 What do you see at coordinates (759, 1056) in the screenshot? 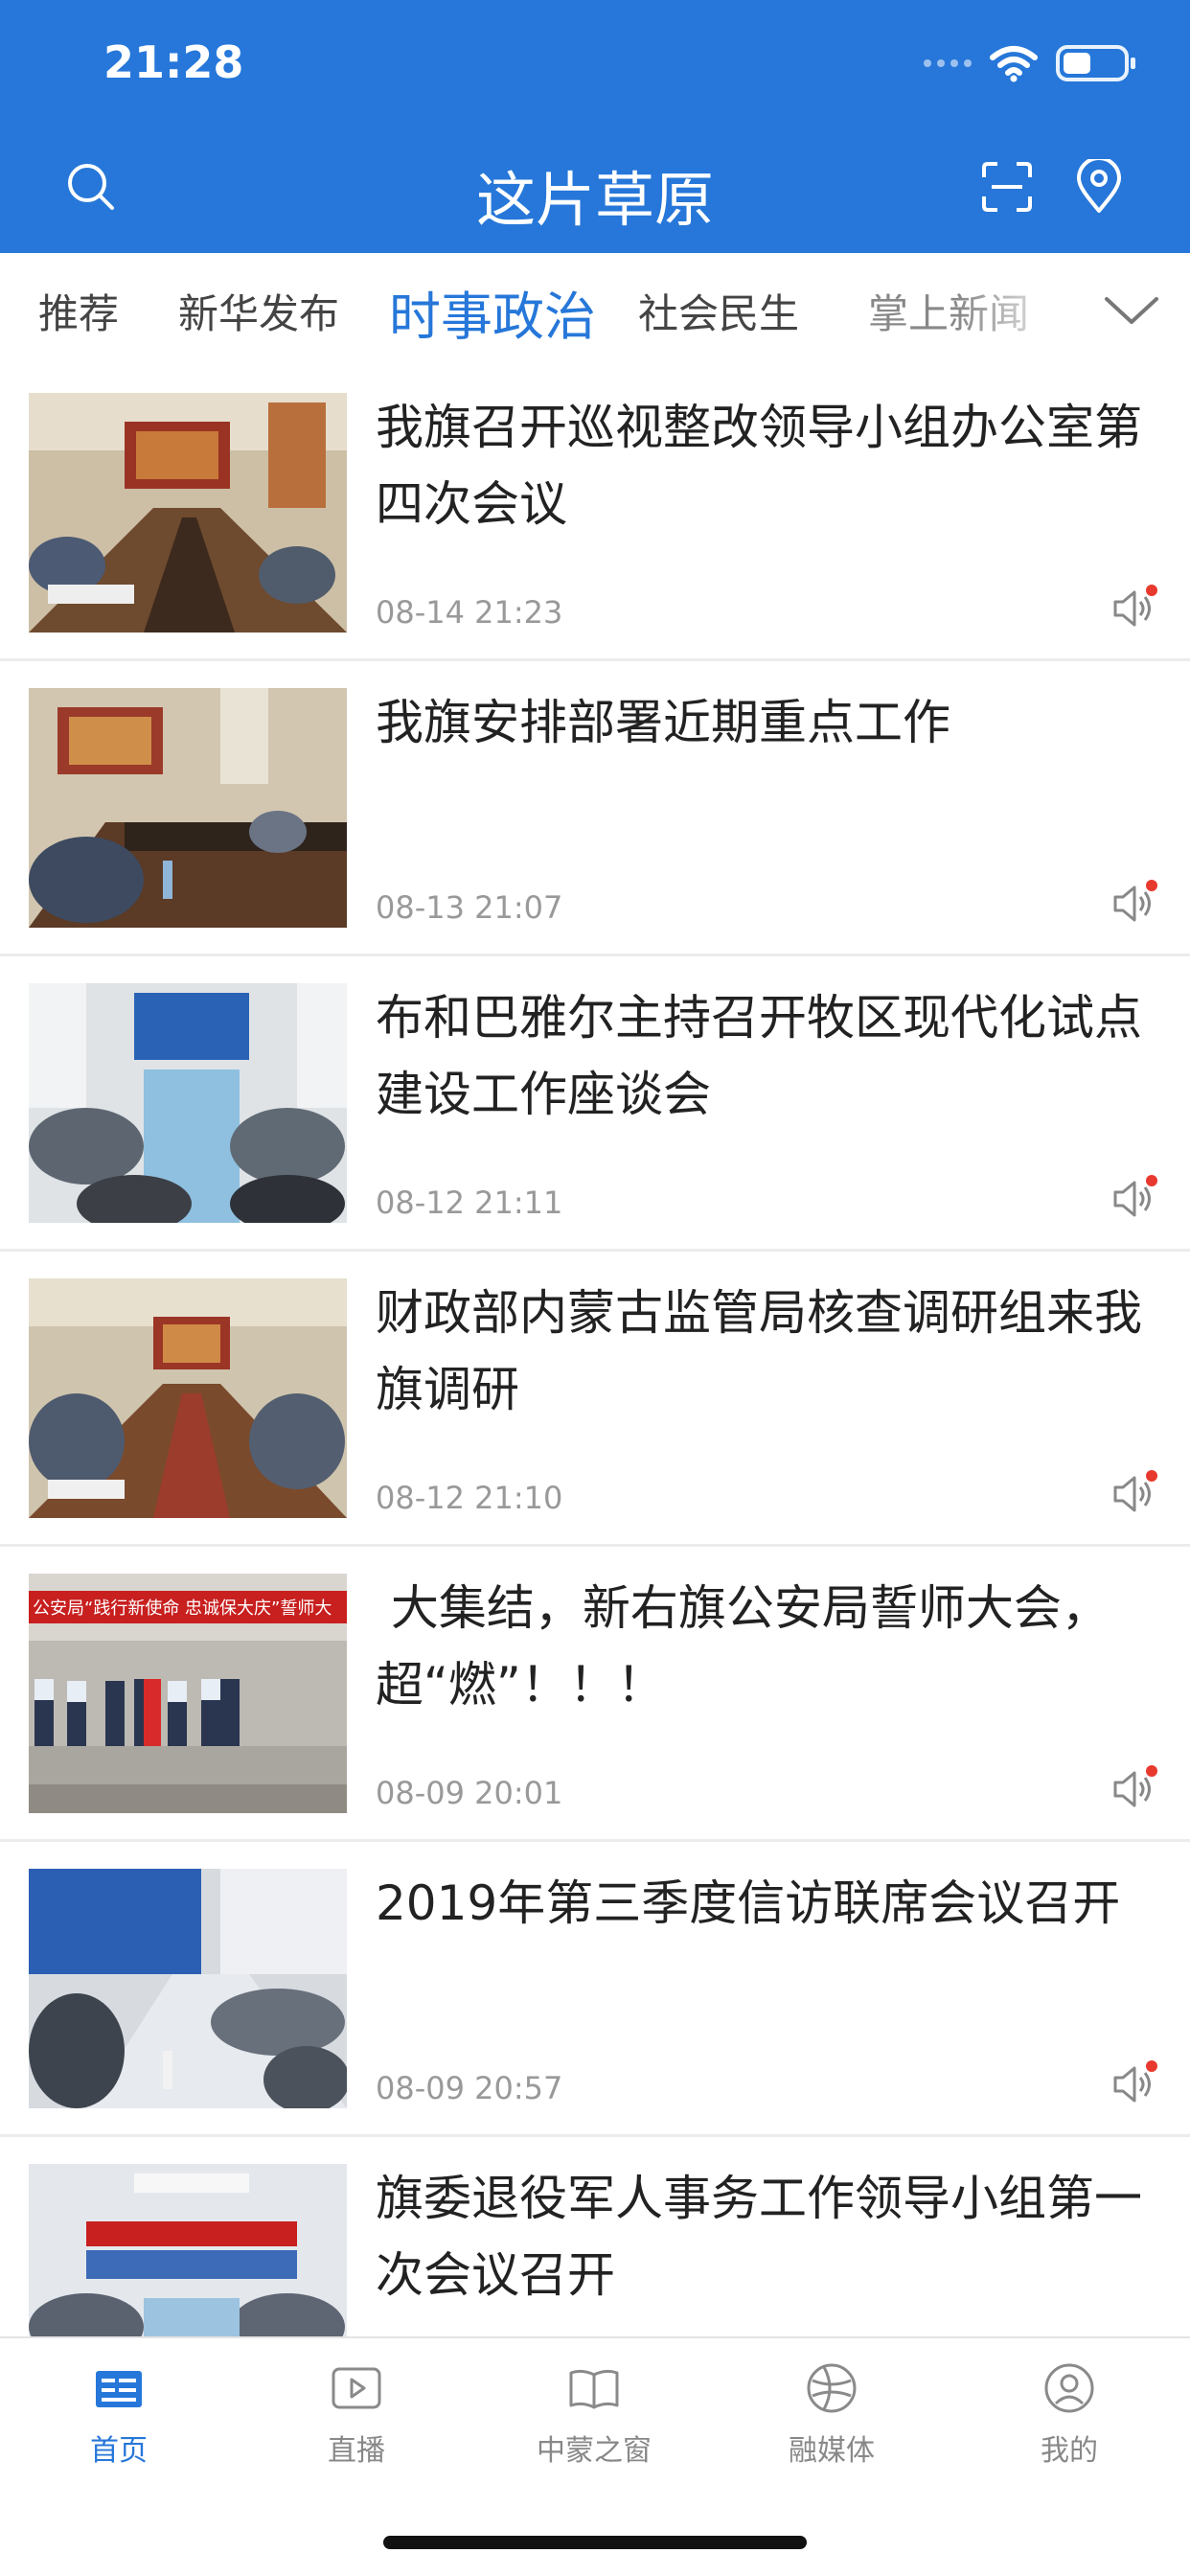
I see `news-title: 布和巴雅尔主持召开牧区现代化试点建设工作座谈会` at bounding box center [759, 1056].